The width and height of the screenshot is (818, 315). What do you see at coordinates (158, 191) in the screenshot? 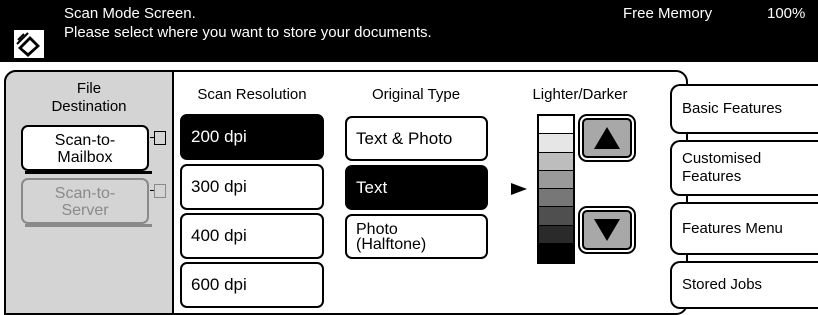
I see `server-door-icon` at bounding box center [158, 191].